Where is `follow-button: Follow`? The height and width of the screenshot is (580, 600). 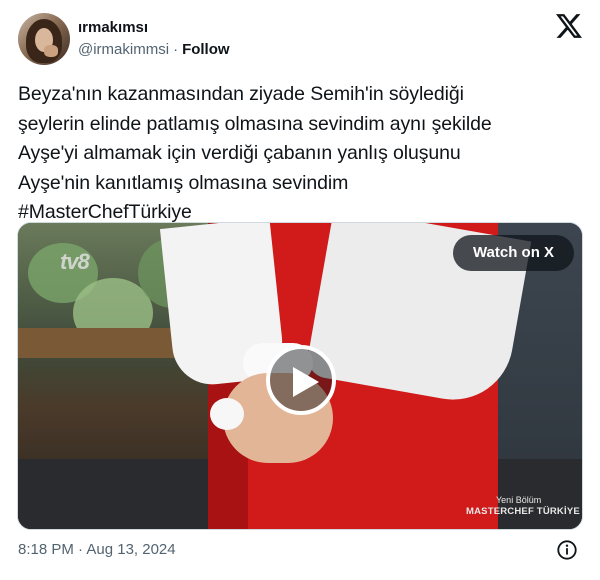
follow-button: Follow is located at coordinates (206, 49).